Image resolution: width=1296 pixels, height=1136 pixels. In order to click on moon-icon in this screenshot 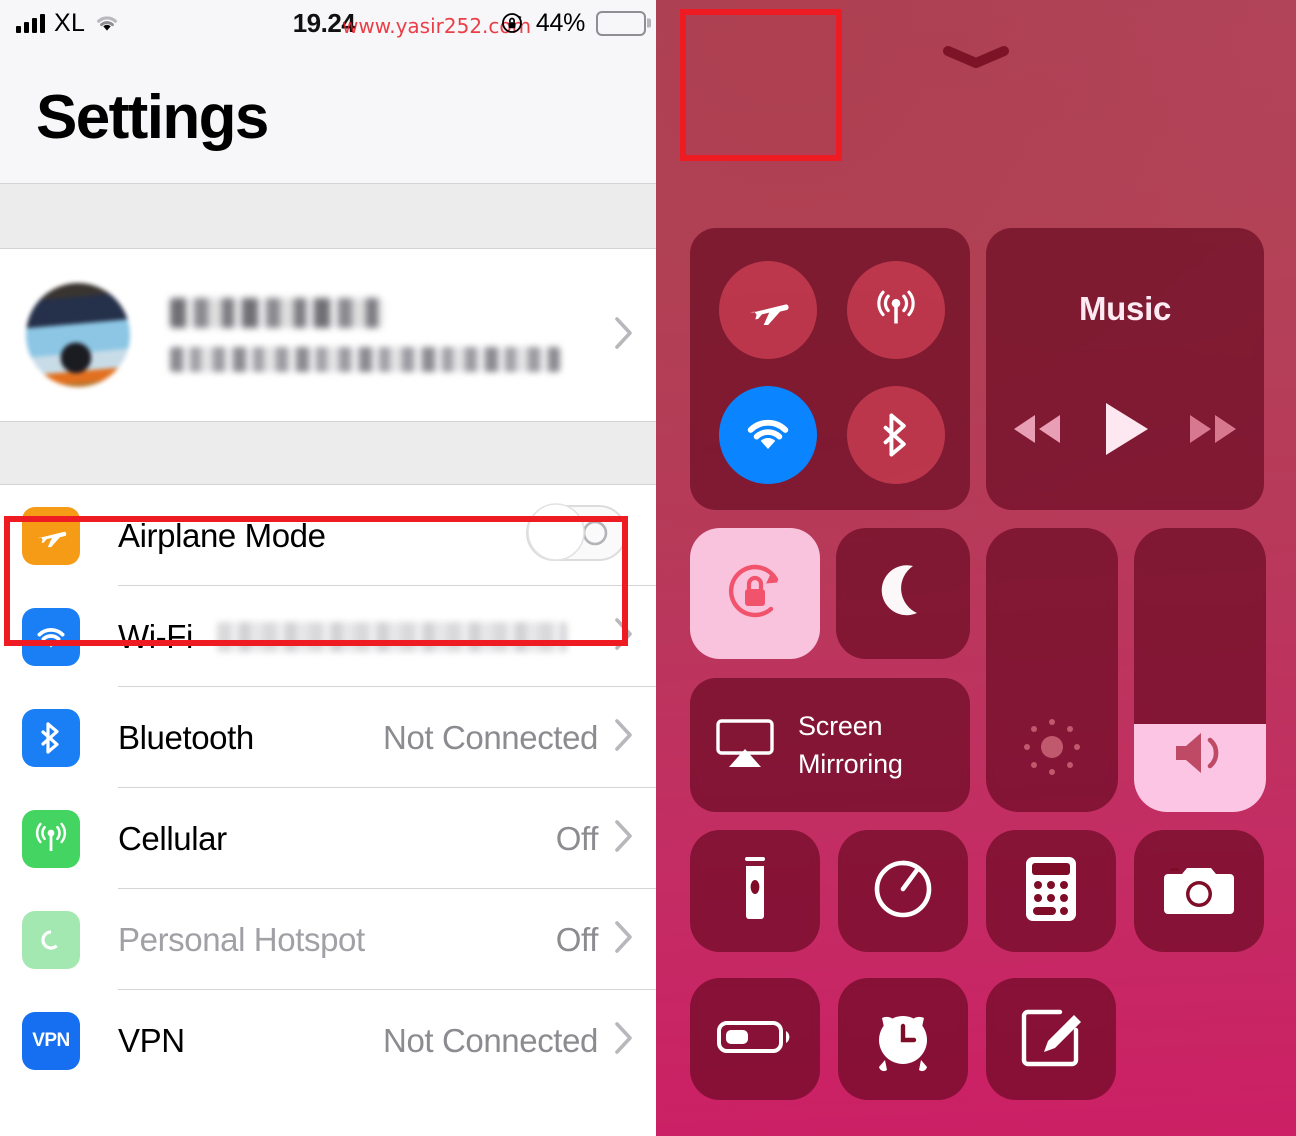, I will do `click(903, 593)`.